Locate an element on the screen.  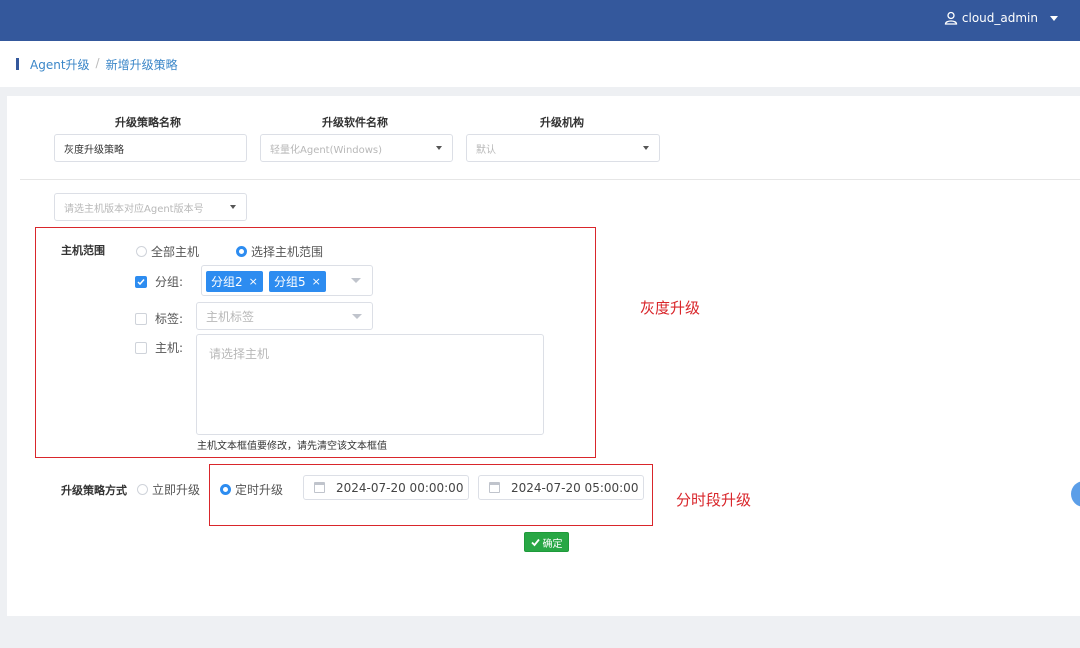
host-checkbox: 主机: is located at coordinates (159, 347).